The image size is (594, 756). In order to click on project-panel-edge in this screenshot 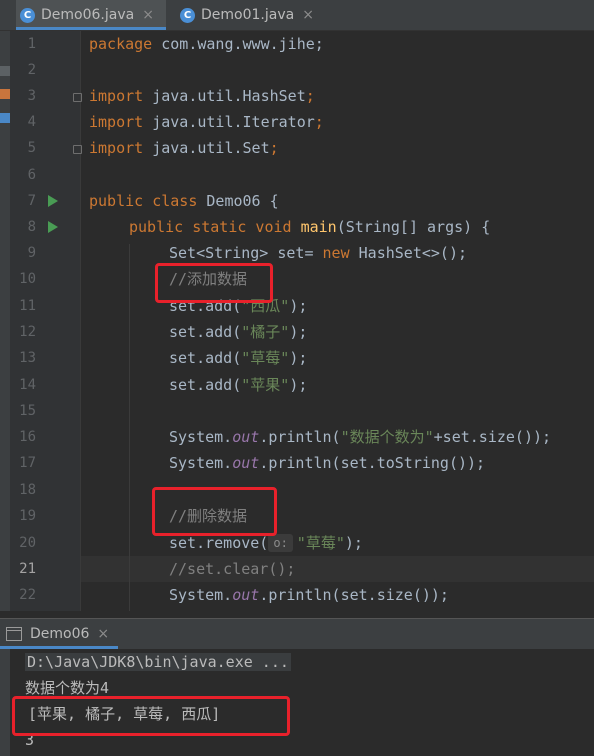, I will do `click(5, 321)`.